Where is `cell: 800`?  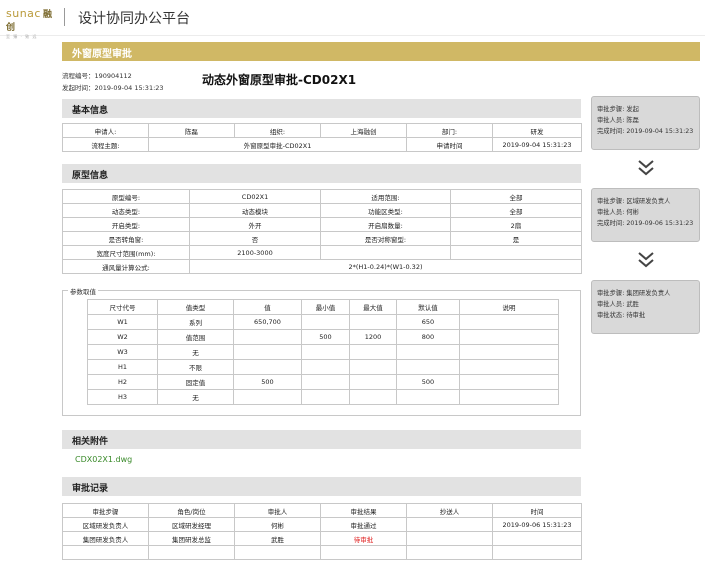 cell: 800 is located at coordinates (428, 337).